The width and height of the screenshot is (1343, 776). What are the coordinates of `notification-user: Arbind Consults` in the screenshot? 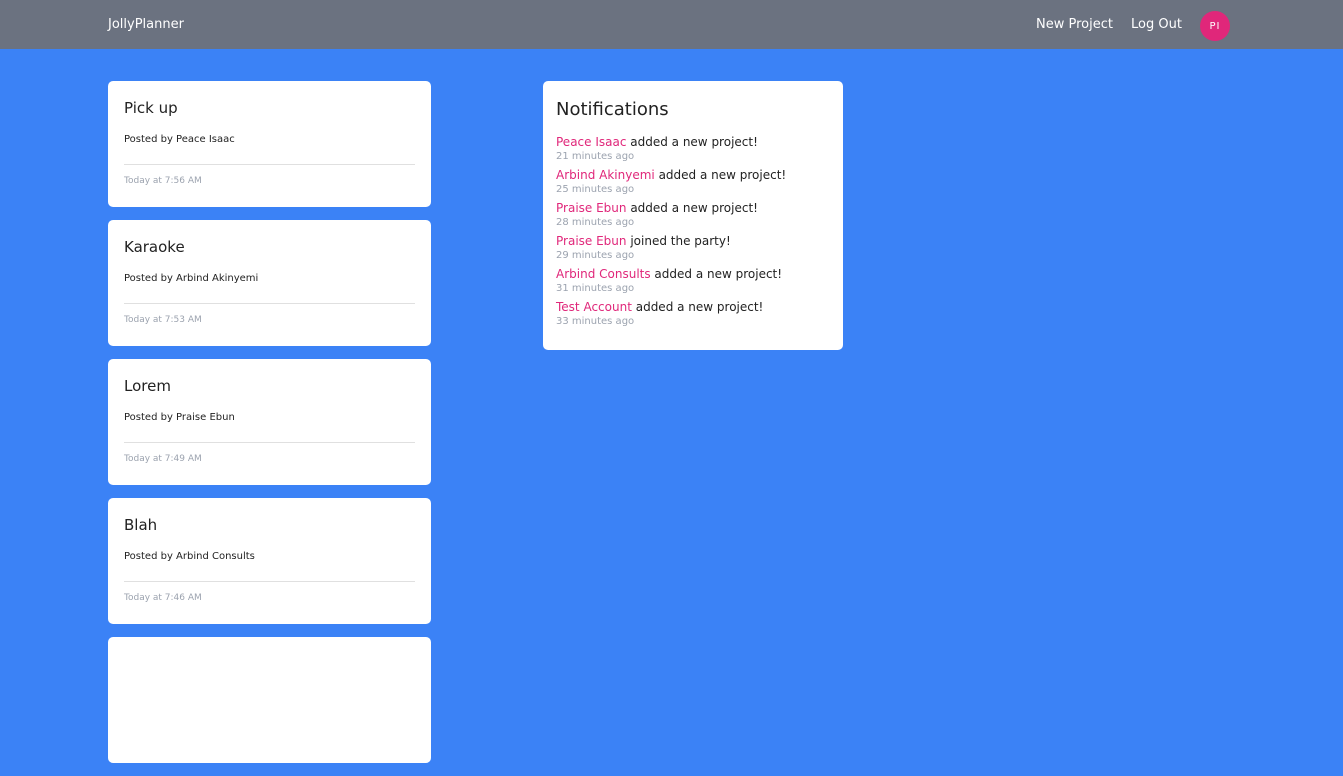 It's located at (603, 274).